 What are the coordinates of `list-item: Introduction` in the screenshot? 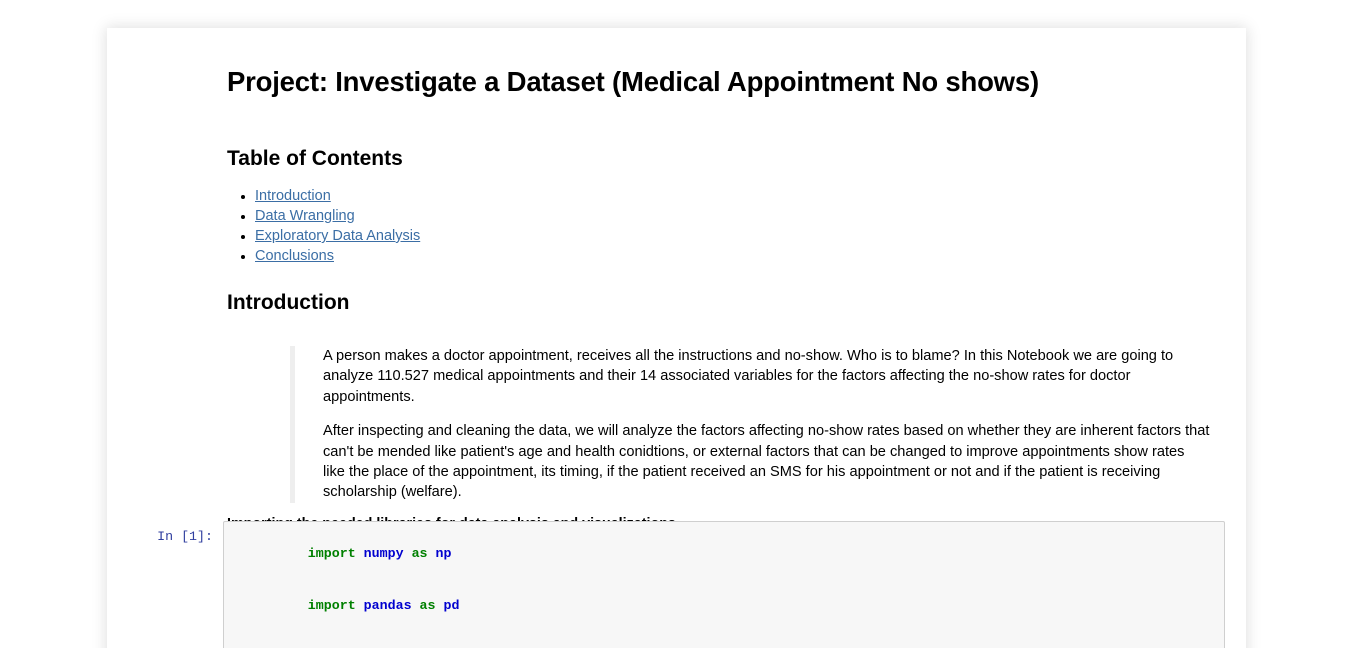 It's located at (323, 196).